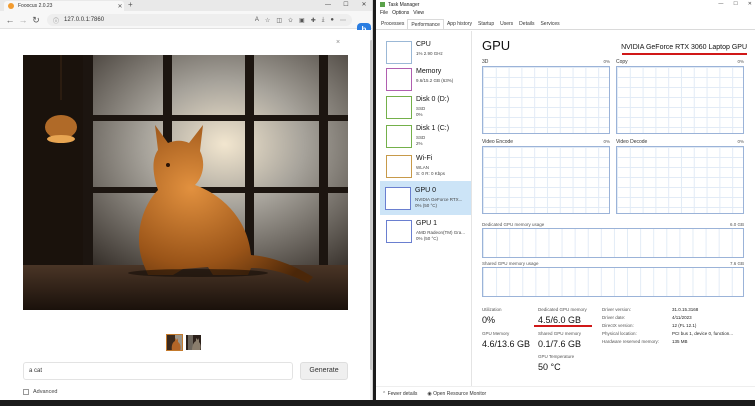 The height and width of the screenshot is (406, 755). Describe the element at coordinates (750, 4) in the screenshot. I see `tm-close-button: ✕` at that location.